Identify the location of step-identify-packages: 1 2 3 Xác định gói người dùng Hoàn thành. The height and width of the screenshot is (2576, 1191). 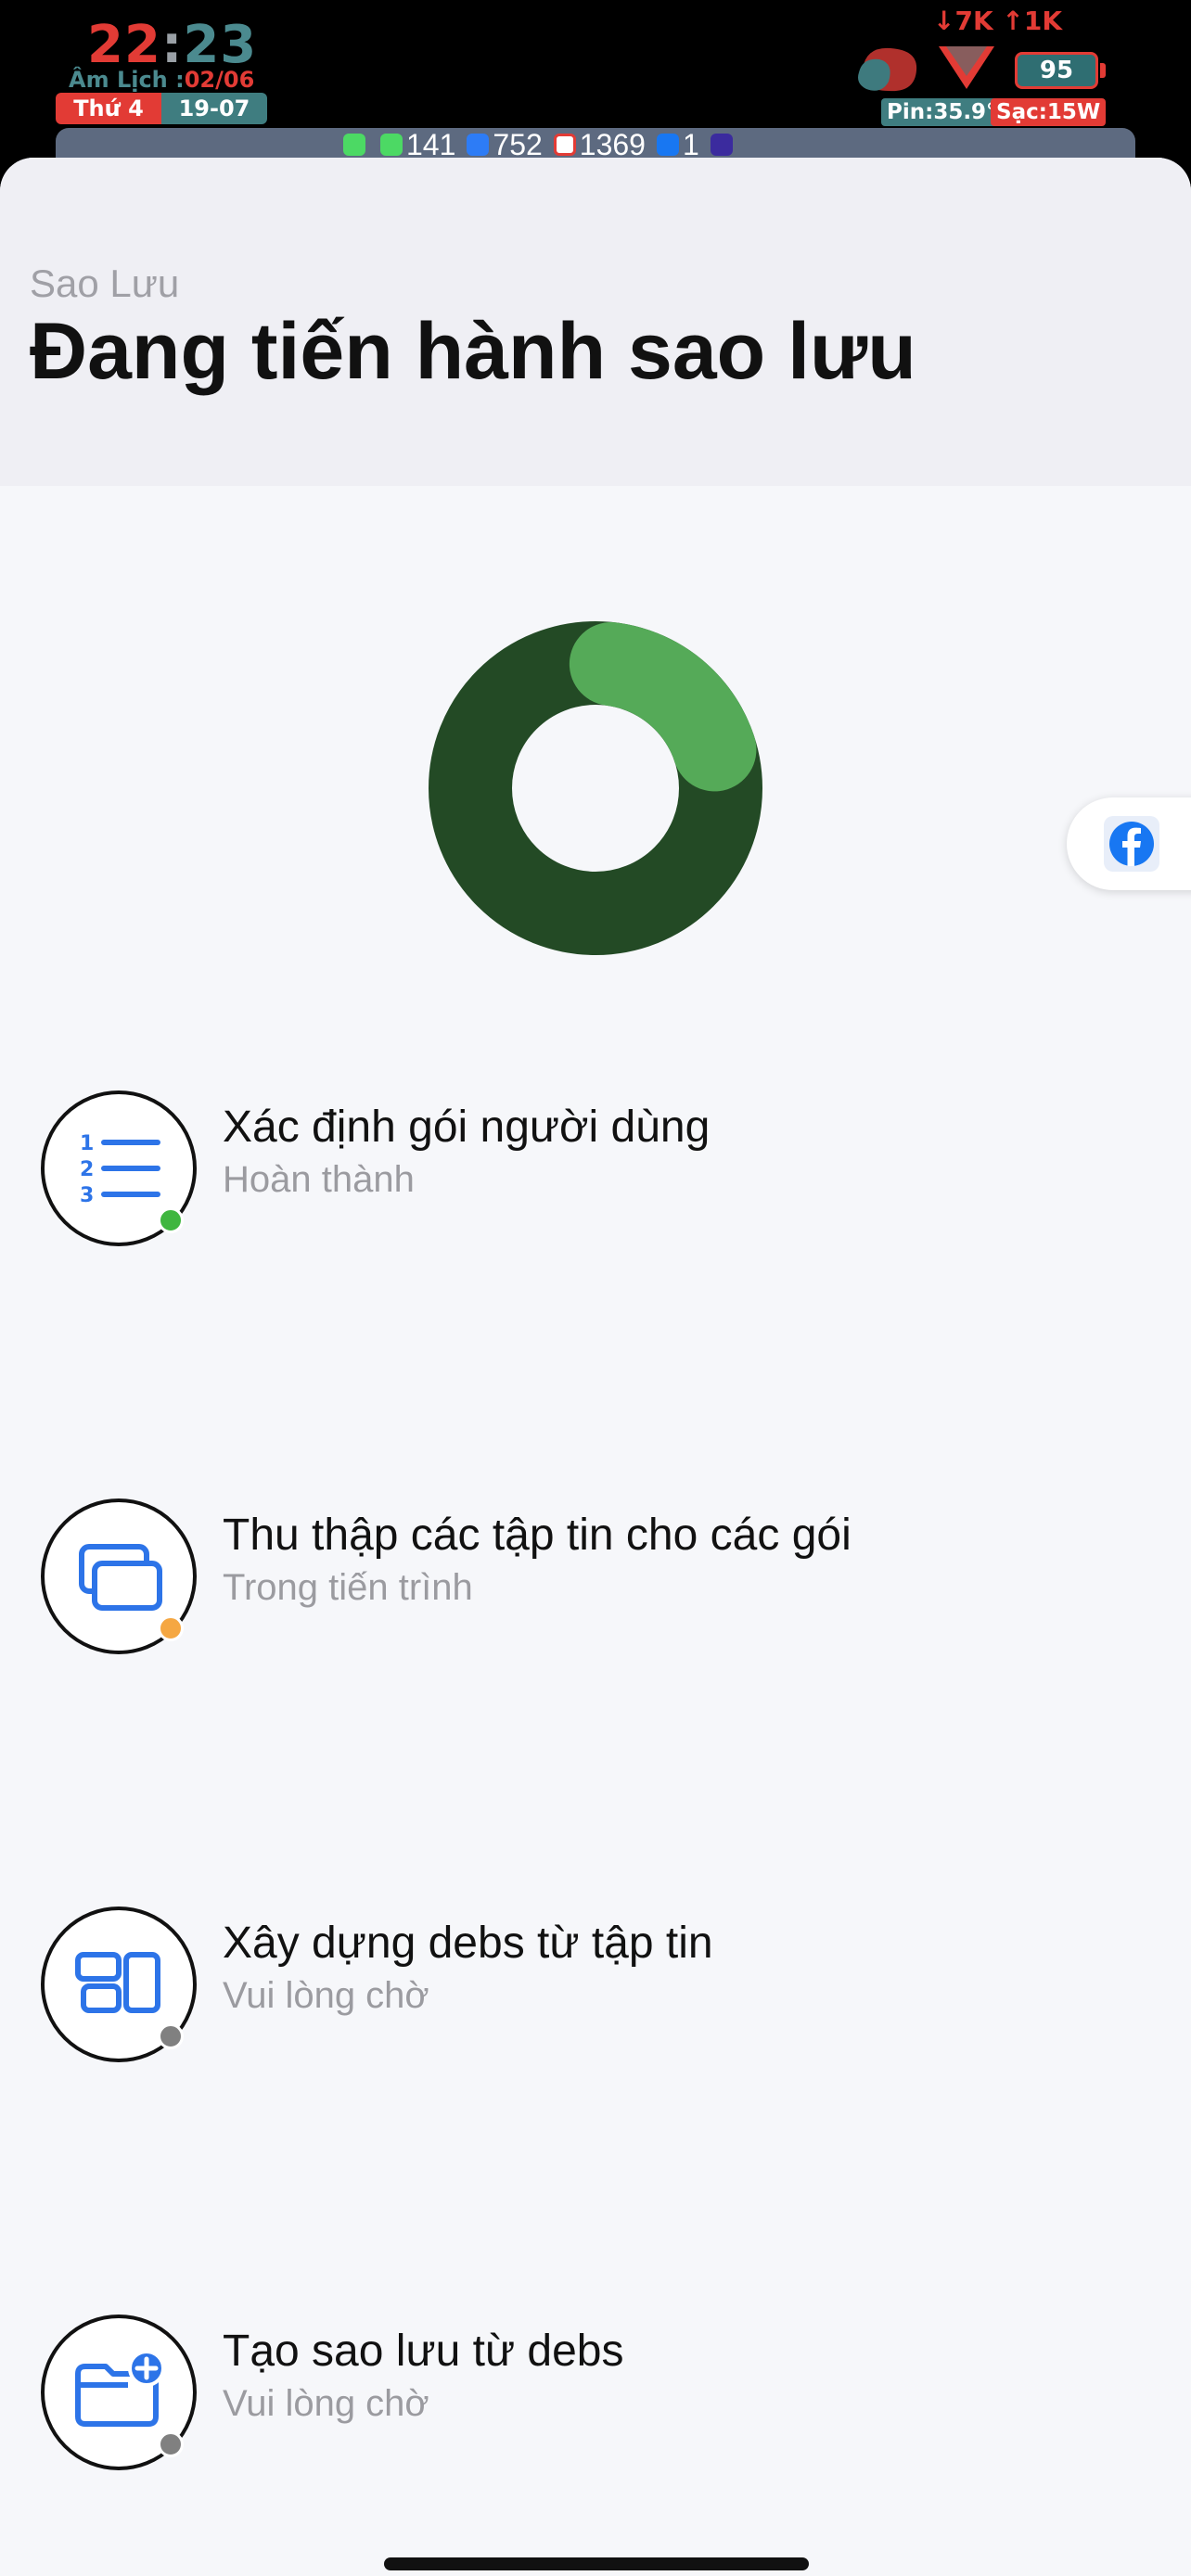
(597, 1169).